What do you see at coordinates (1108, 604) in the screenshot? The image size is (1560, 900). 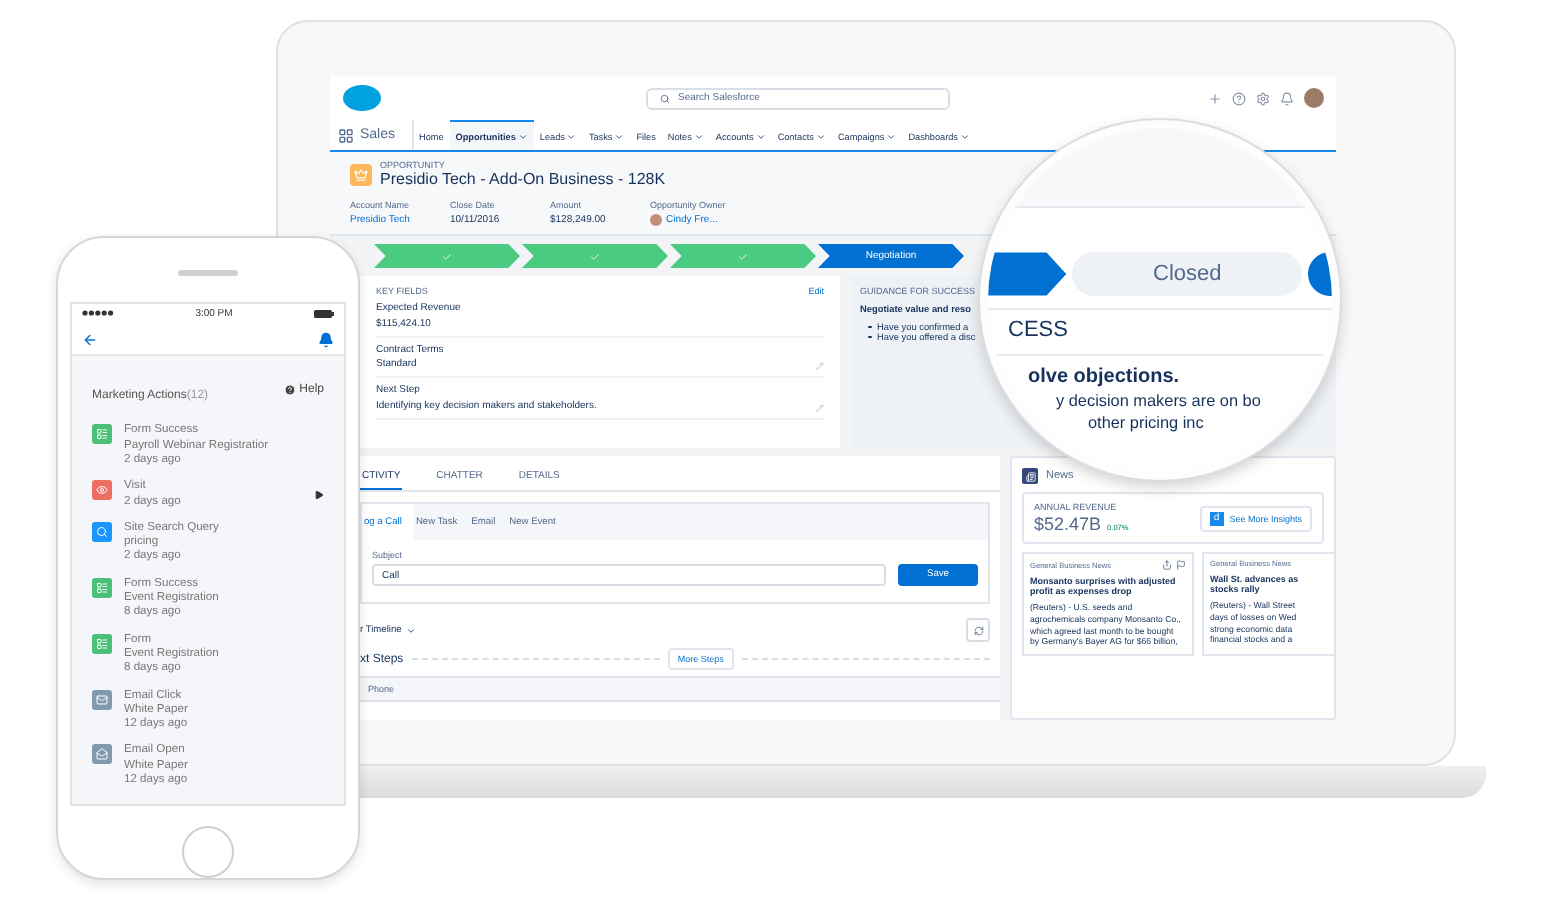 I see `news-article` at bounding box center [1108, 604].